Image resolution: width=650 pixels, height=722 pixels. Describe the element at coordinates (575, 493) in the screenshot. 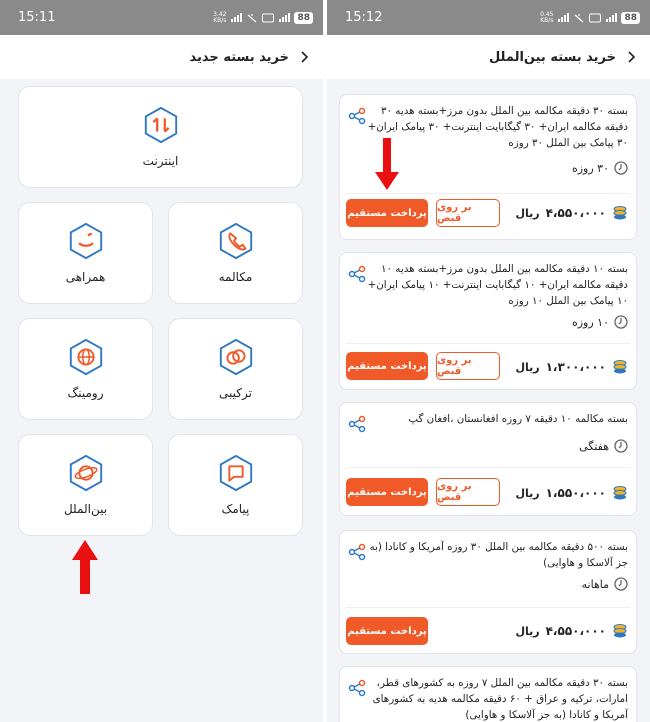

I see `price-value: ۱،۵۵۰،۰۰۰` at that location.